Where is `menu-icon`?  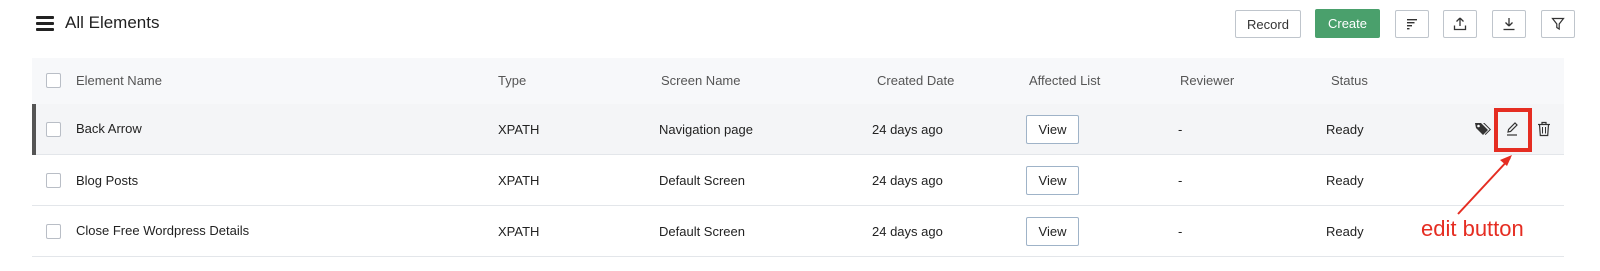
menu-icon is located at coordinates (45, 23).